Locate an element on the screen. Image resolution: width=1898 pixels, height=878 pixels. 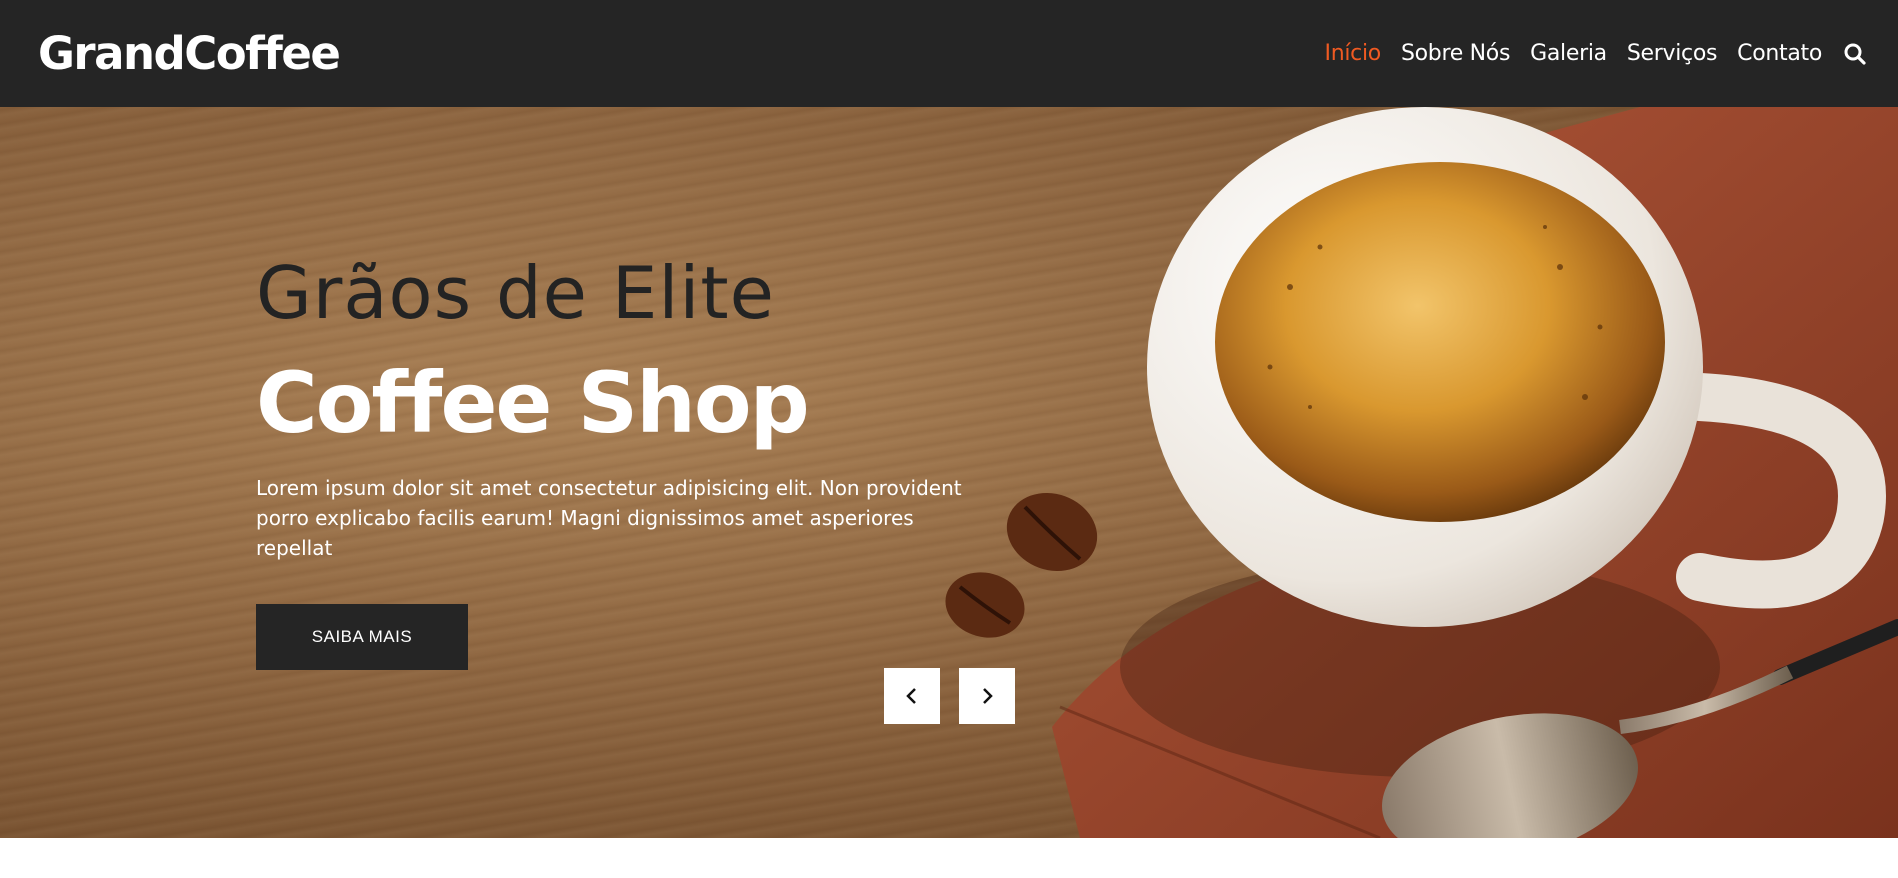
brand-logo: GrandCoffee is located at coordinates (189, 53).